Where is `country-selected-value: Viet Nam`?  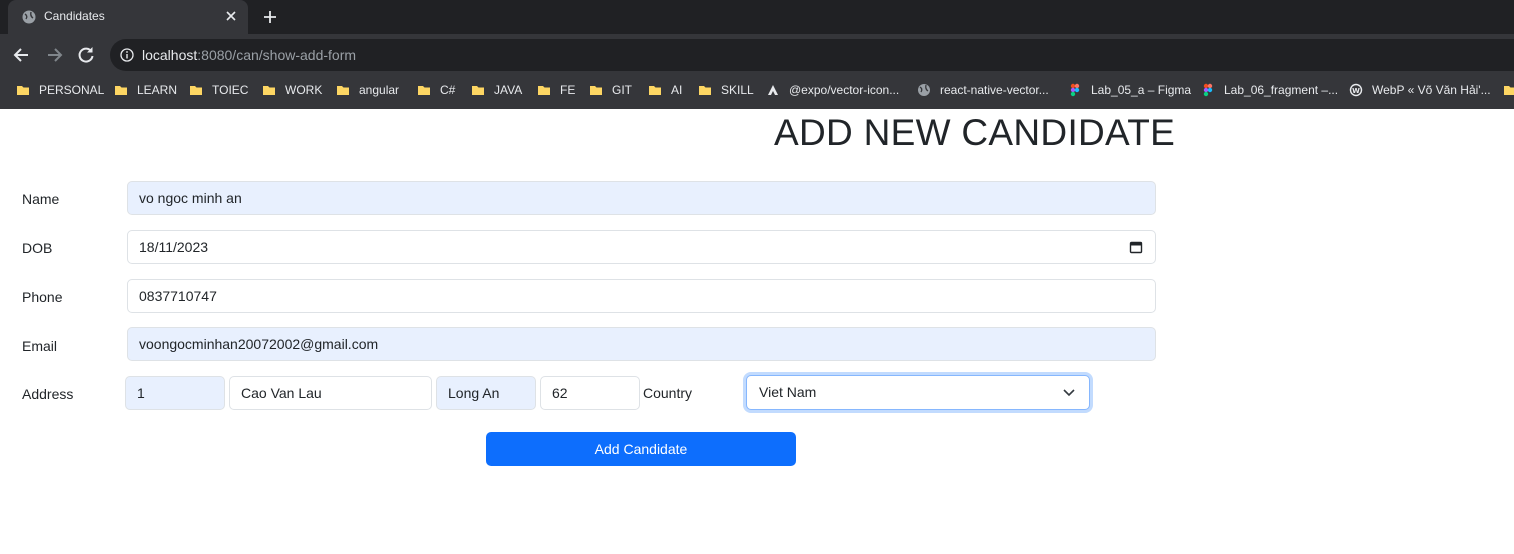 country-selected-value: Viet Nam is located at coordinates (788, 392).